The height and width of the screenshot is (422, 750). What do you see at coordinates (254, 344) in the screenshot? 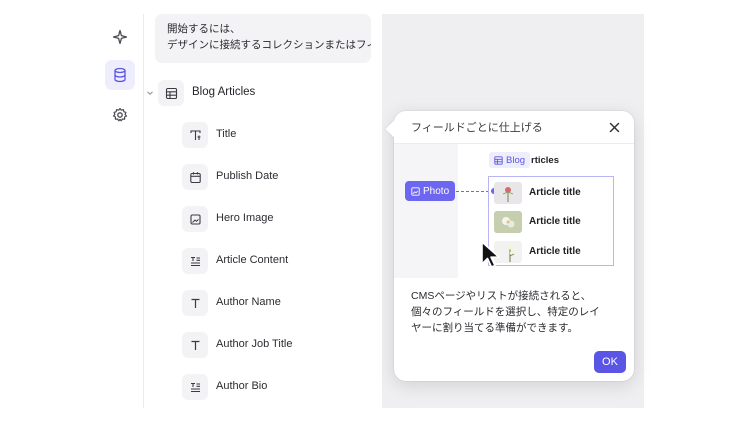
I see `field-label: Author Job Title` at bounding box center [254, 344].